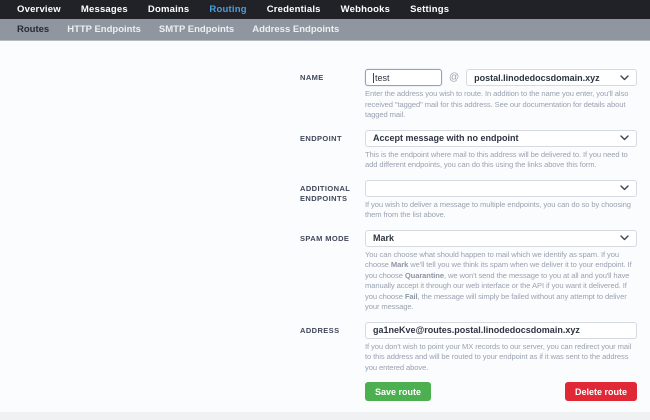 The image size is (650, 420). Describe the element at coordinates (321, 138) in the screenshot. I see `endpoint-label: ENDPOINT` at that location.